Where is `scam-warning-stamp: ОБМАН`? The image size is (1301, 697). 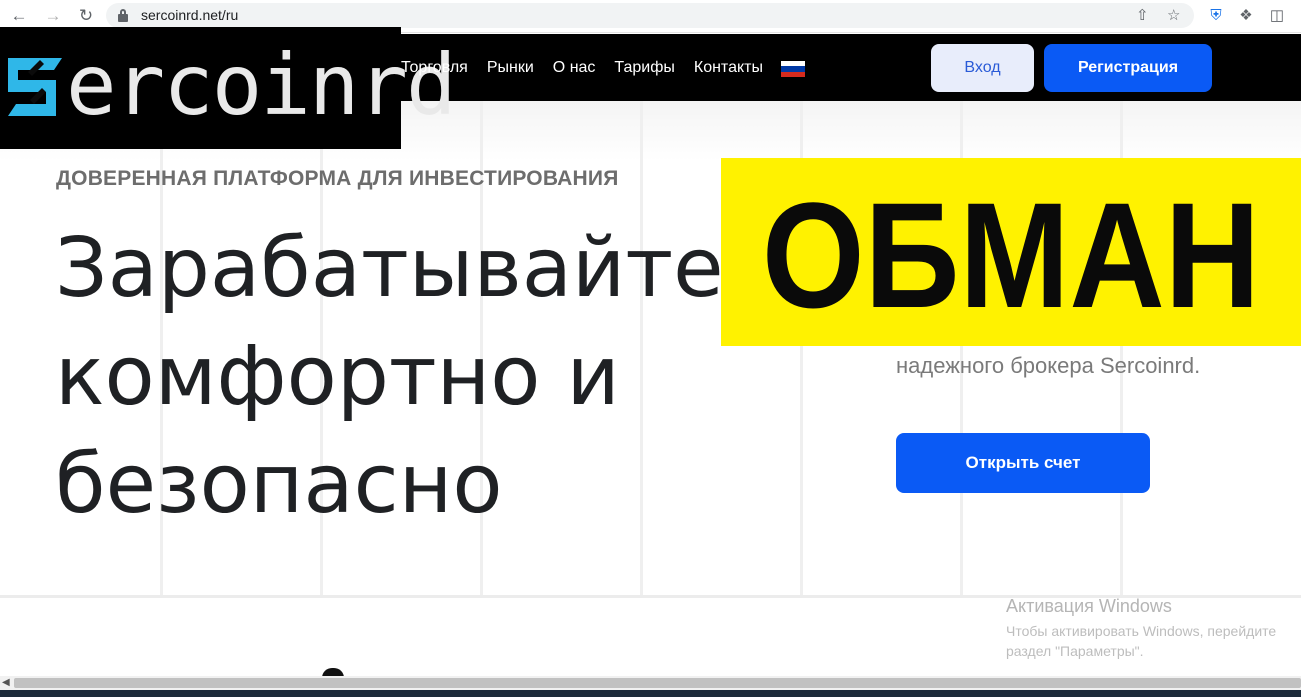 scam-warning-stamp: ОБМАН is located at coordinates (1011, 252).